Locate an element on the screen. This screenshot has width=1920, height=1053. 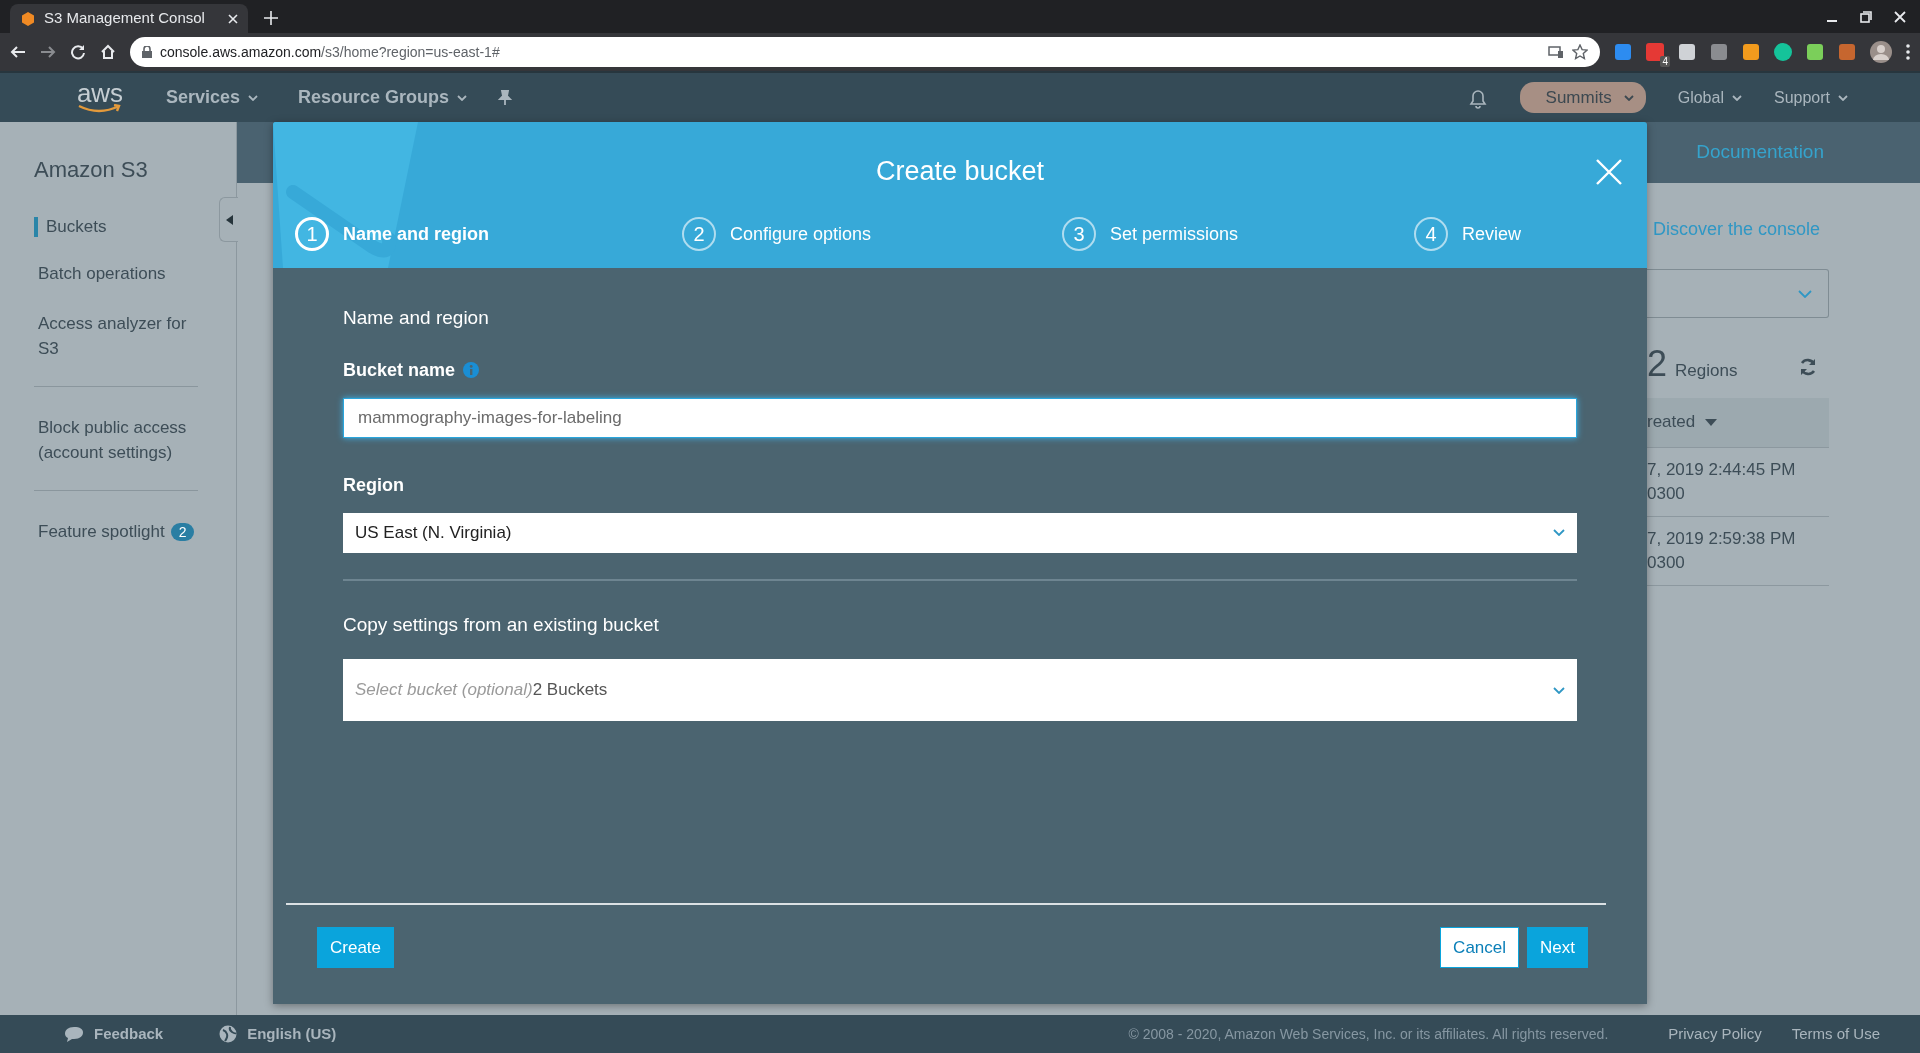
language-link: English (US) is located at coordinates (278, 1034).